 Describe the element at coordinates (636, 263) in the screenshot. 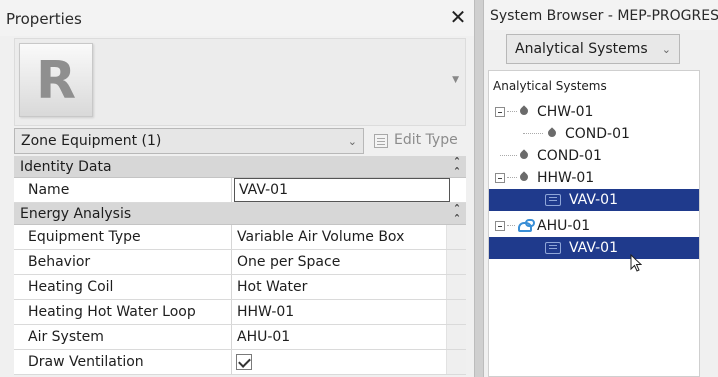

I see `mouse-pointer-icon` at that location.